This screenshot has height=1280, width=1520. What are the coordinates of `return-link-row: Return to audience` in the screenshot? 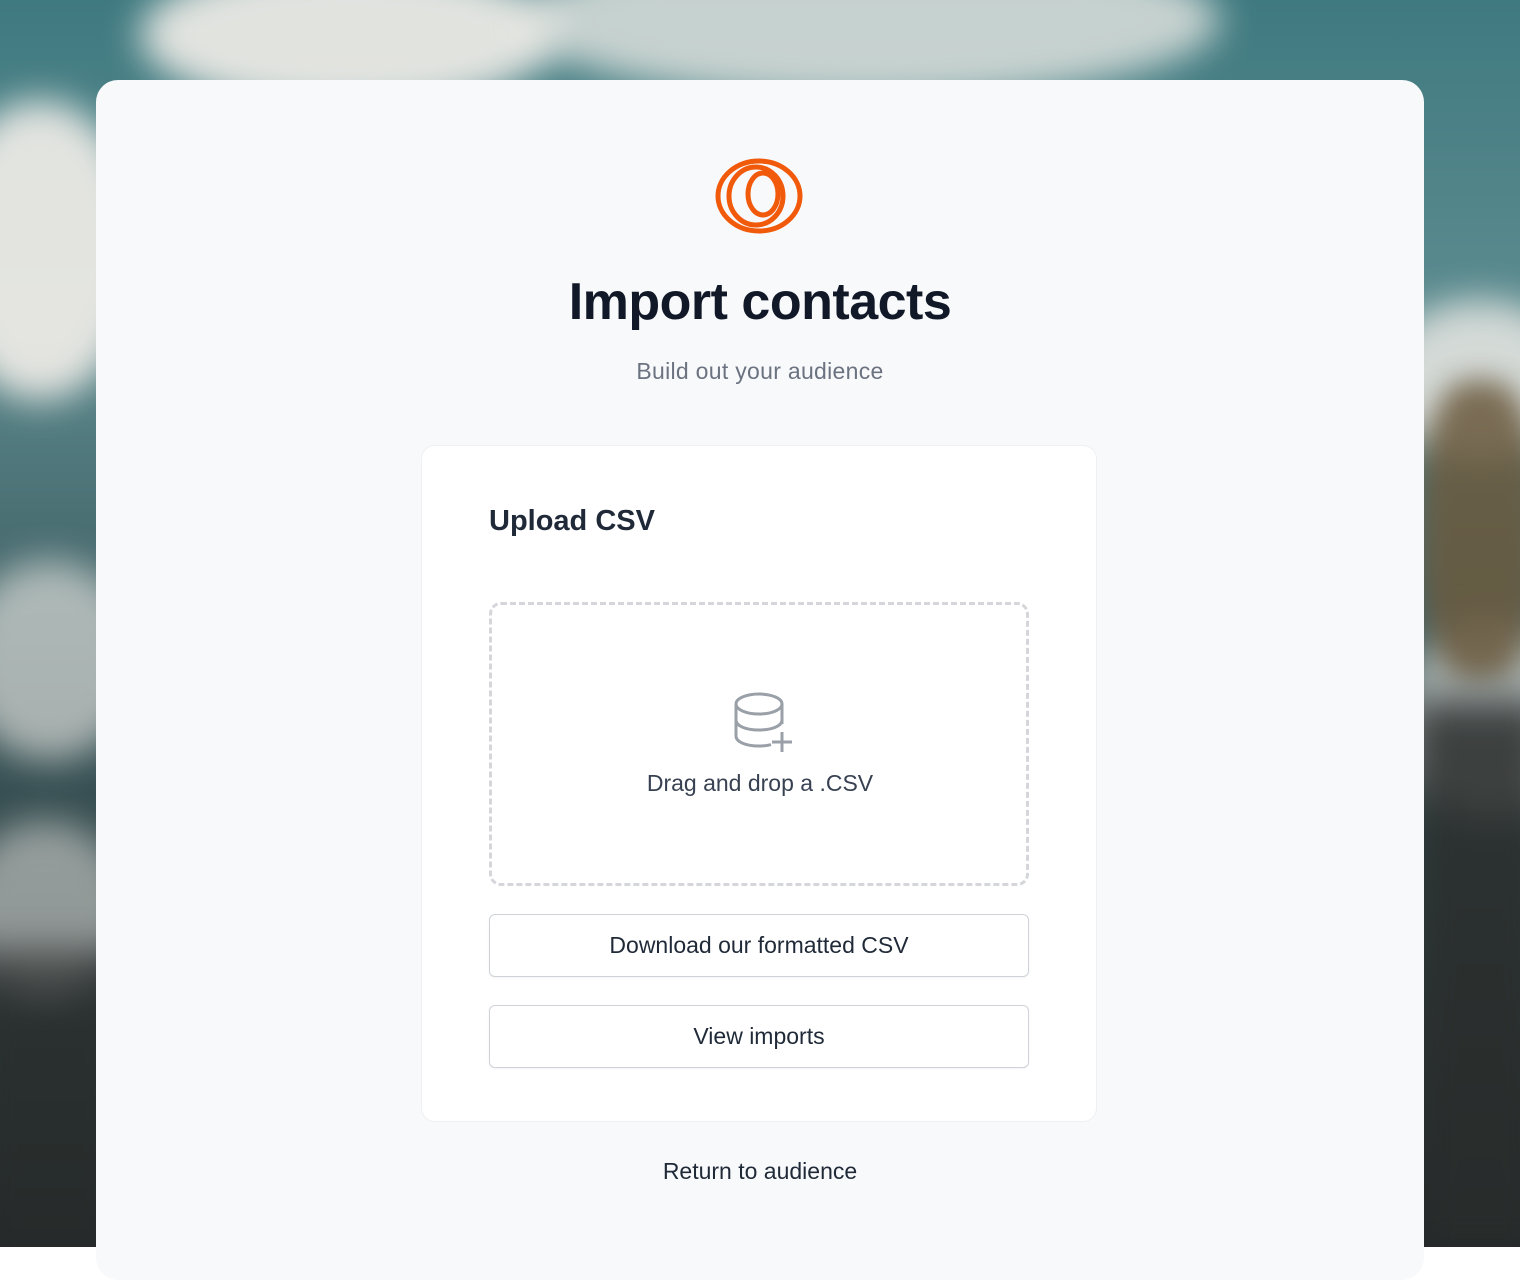 It's located at (760, 1171).